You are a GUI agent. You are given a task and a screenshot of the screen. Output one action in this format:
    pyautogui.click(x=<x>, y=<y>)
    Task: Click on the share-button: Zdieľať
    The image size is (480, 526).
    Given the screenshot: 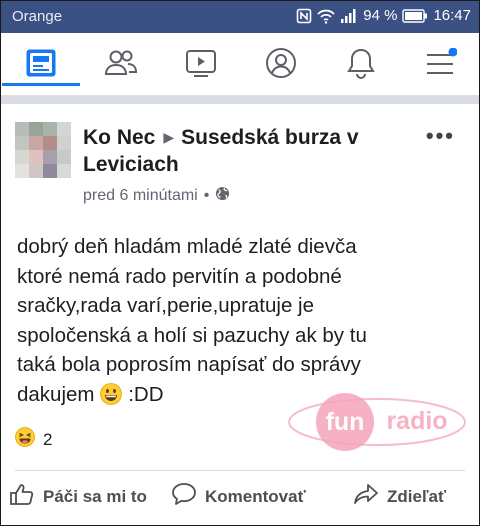 What is the action you would take?
    pyautogui.click(x=399, y=496)
    